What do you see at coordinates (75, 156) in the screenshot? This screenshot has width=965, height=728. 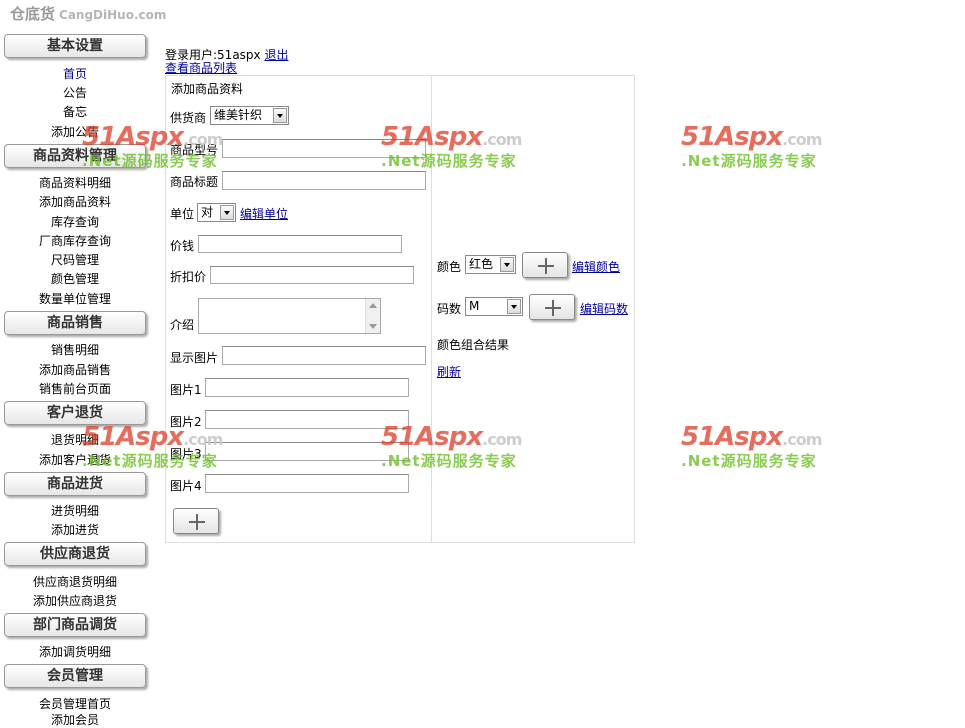 I see `sidebar-group-product: 商品资料管理` at bounding box center [75, 156].